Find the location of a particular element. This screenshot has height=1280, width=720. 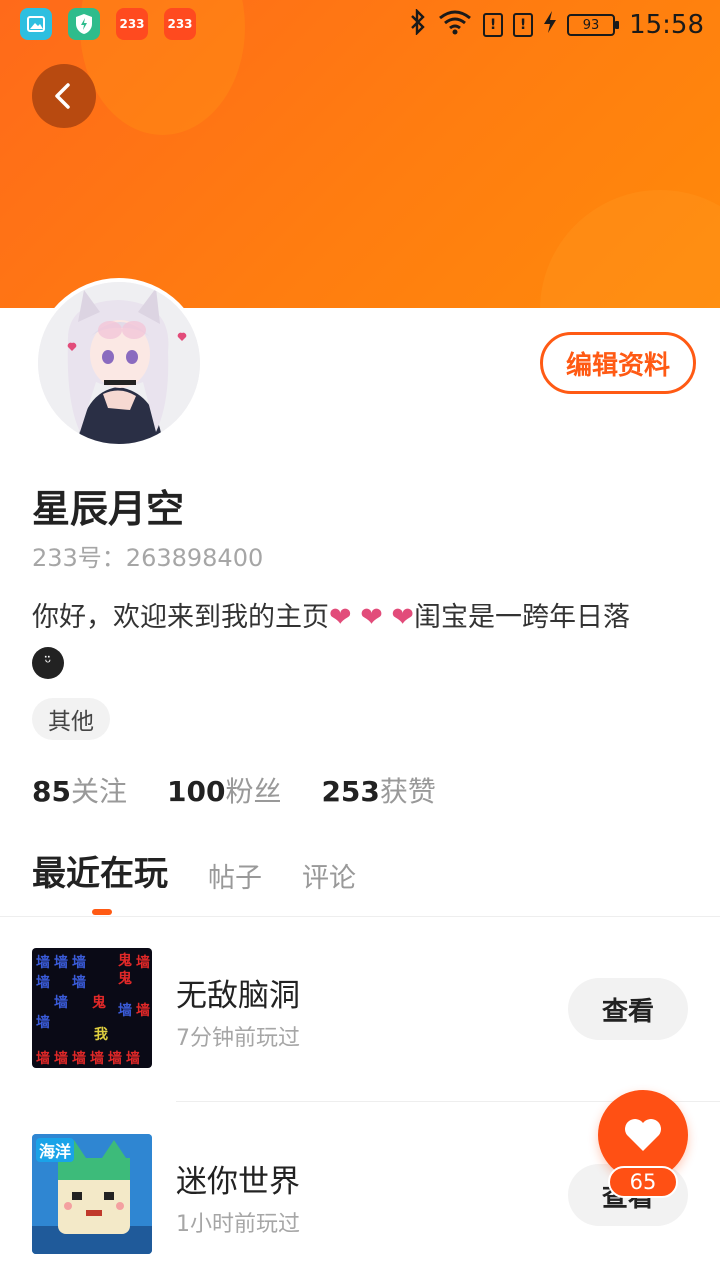

battery-indicator: 93 is located at coordinates (593, 25).